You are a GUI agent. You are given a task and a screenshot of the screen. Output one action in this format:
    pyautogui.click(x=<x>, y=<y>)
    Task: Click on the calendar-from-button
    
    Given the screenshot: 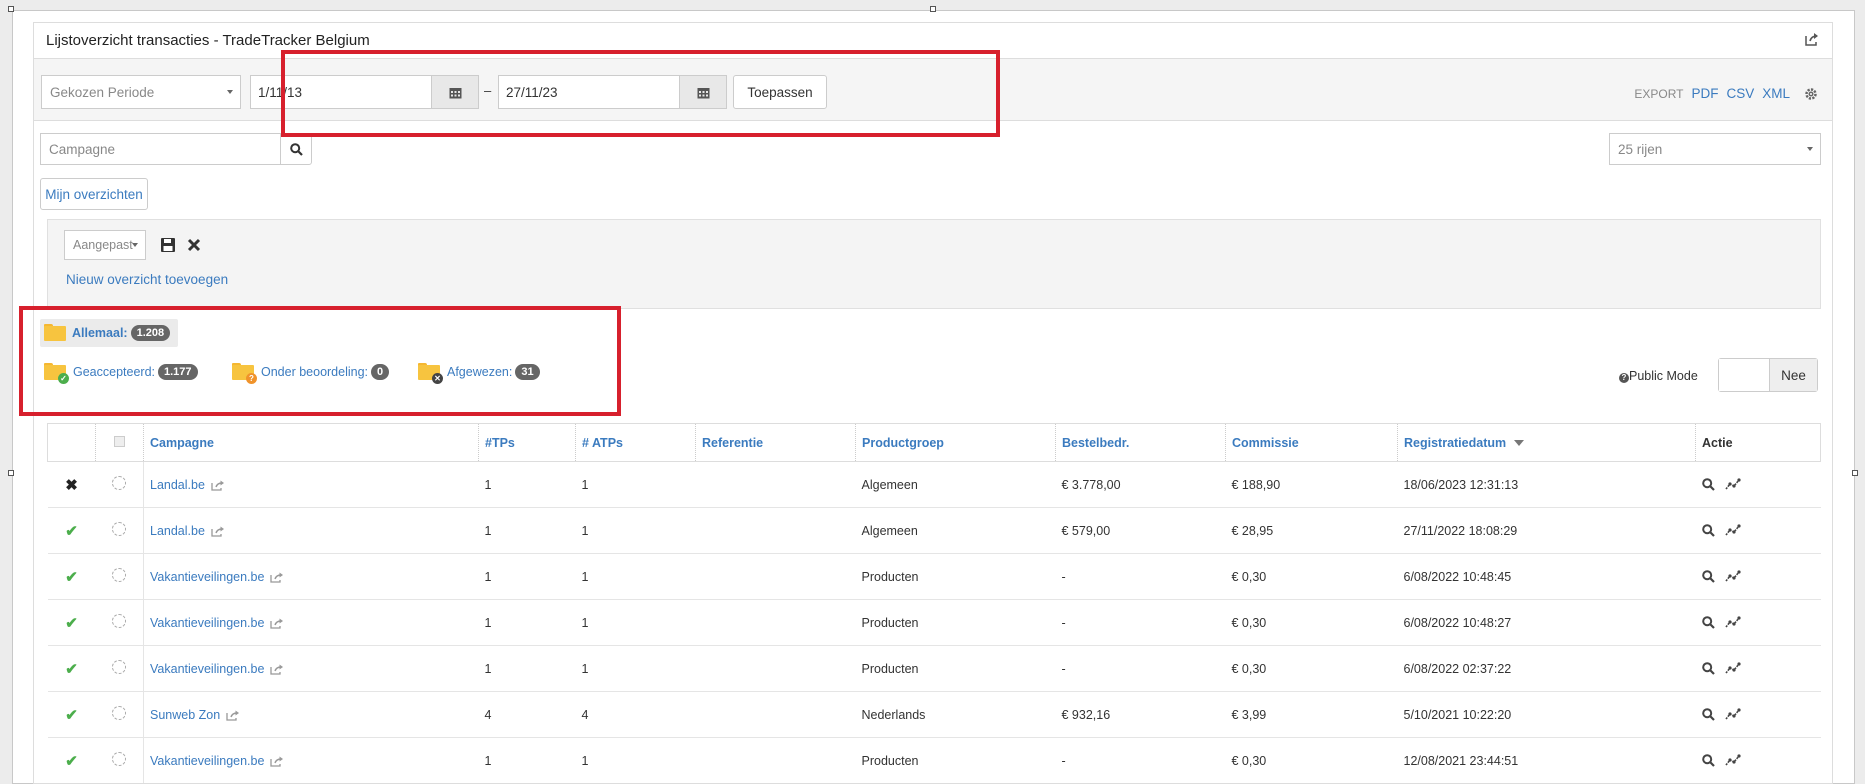 What is the action you would take?
    pyautogui.click(x=455, y=92)
    